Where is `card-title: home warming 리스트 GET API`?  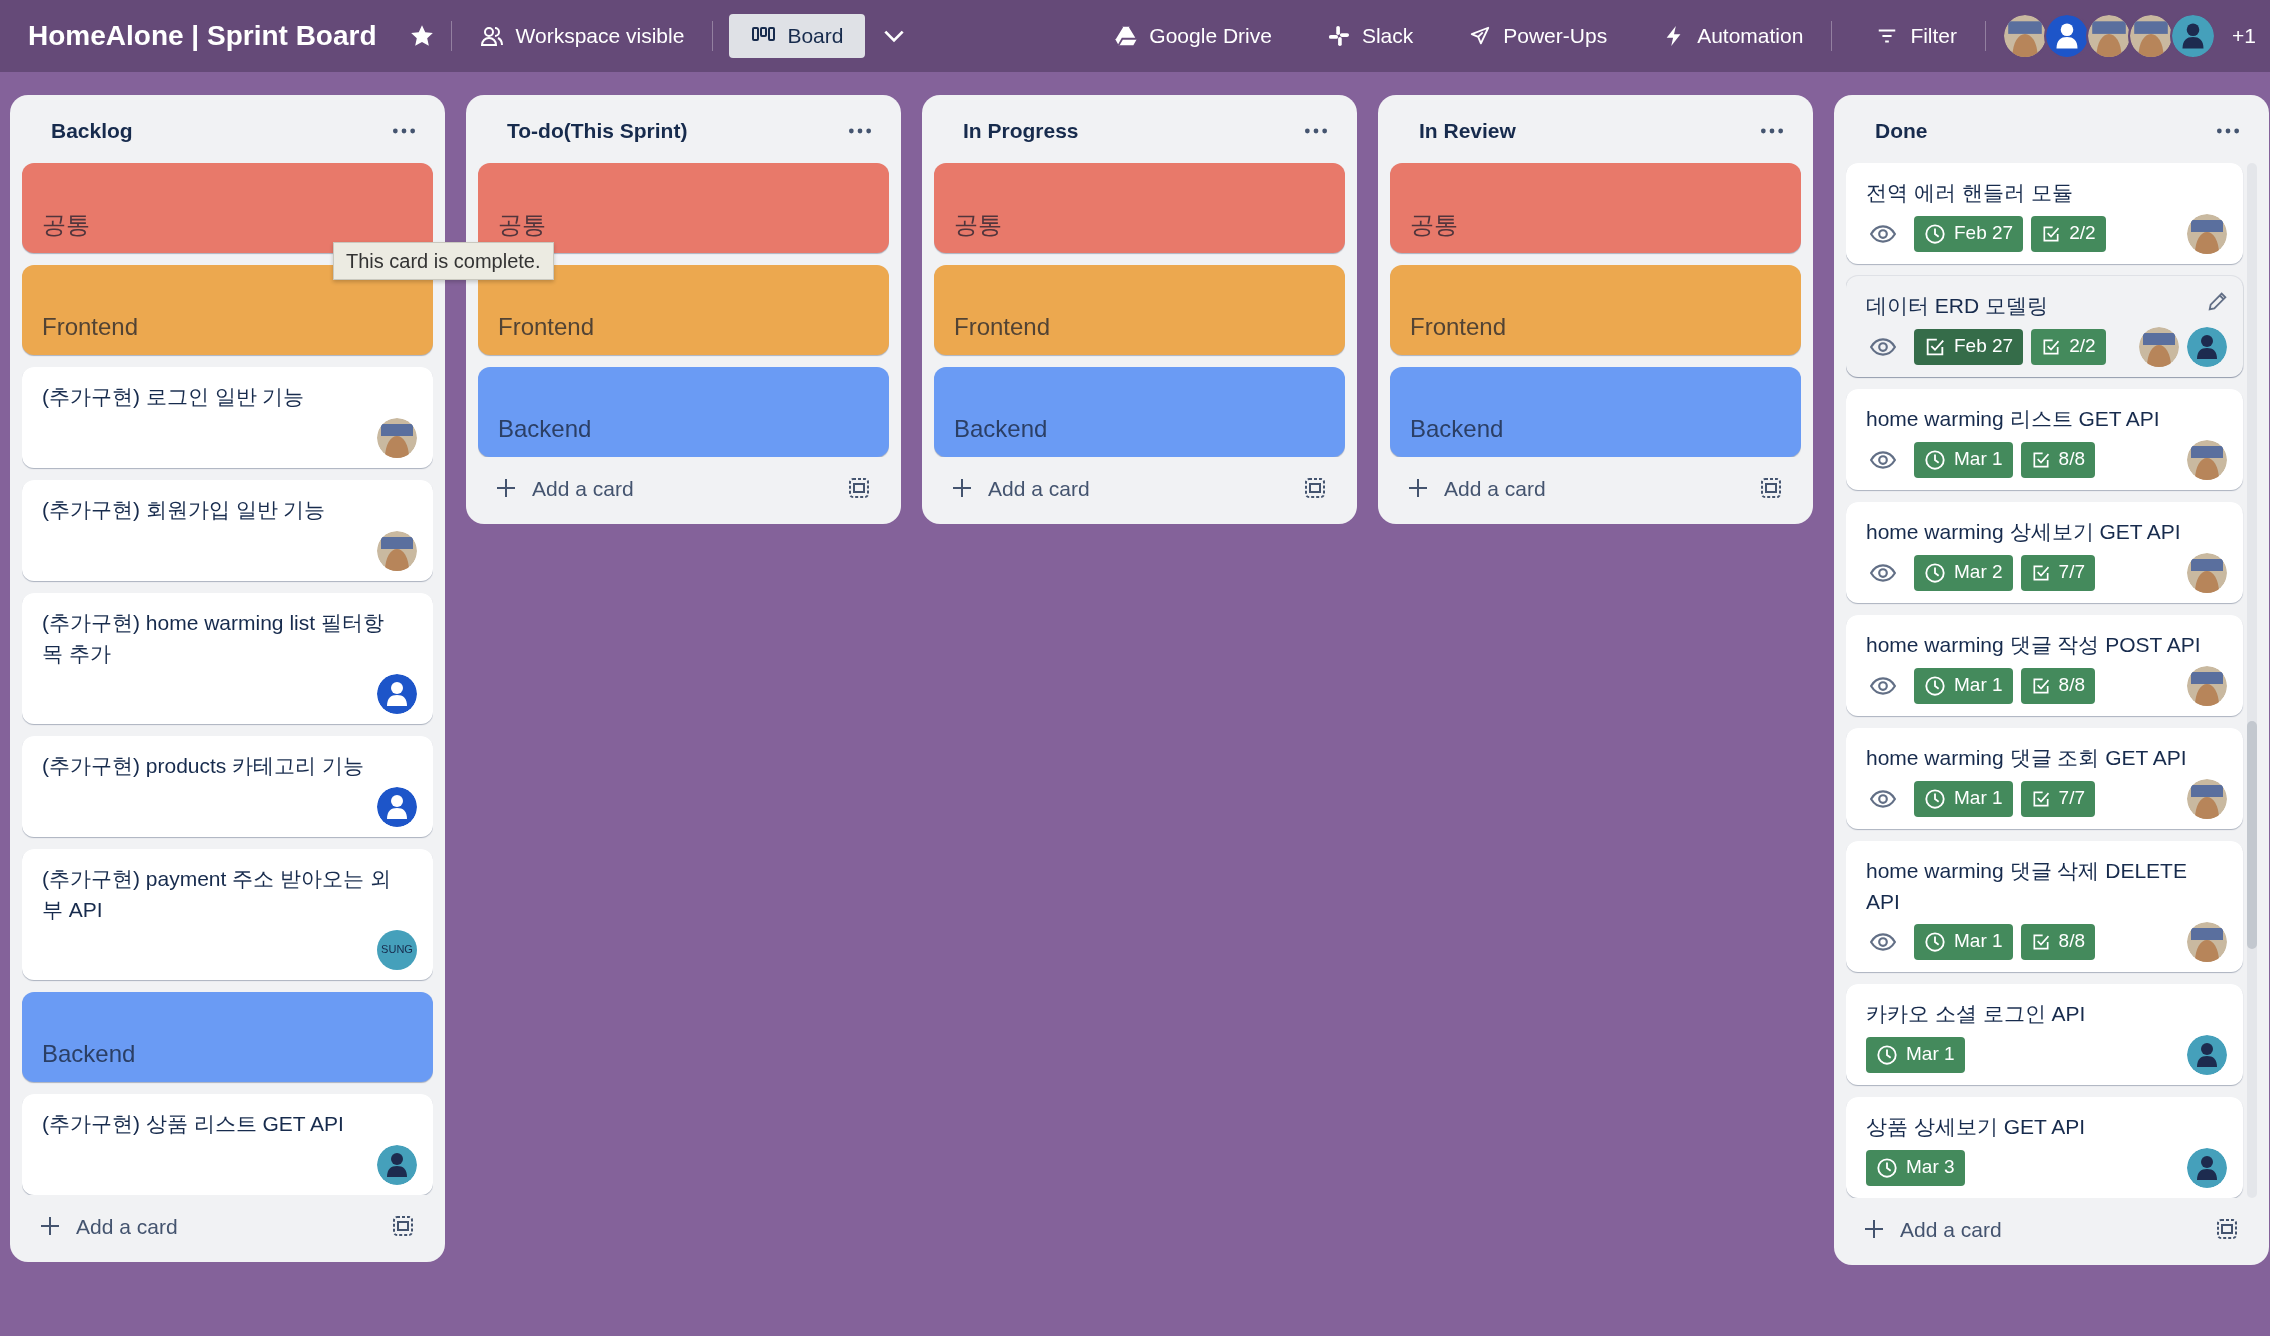
card-title: home warming 리스트 GET API is located at coordinates (2013, 418).